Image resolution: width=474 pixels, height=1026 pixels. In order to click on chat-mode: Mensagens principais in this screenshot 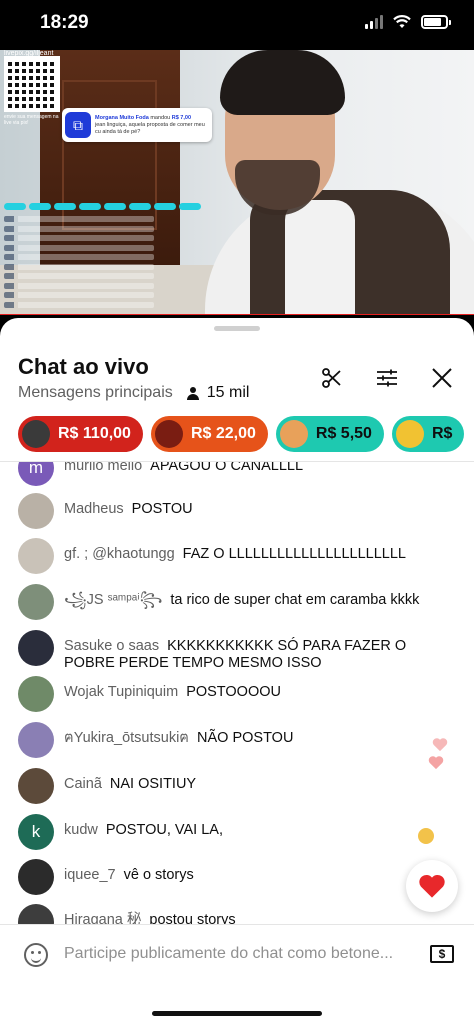, I will do `click(95, 393)`.